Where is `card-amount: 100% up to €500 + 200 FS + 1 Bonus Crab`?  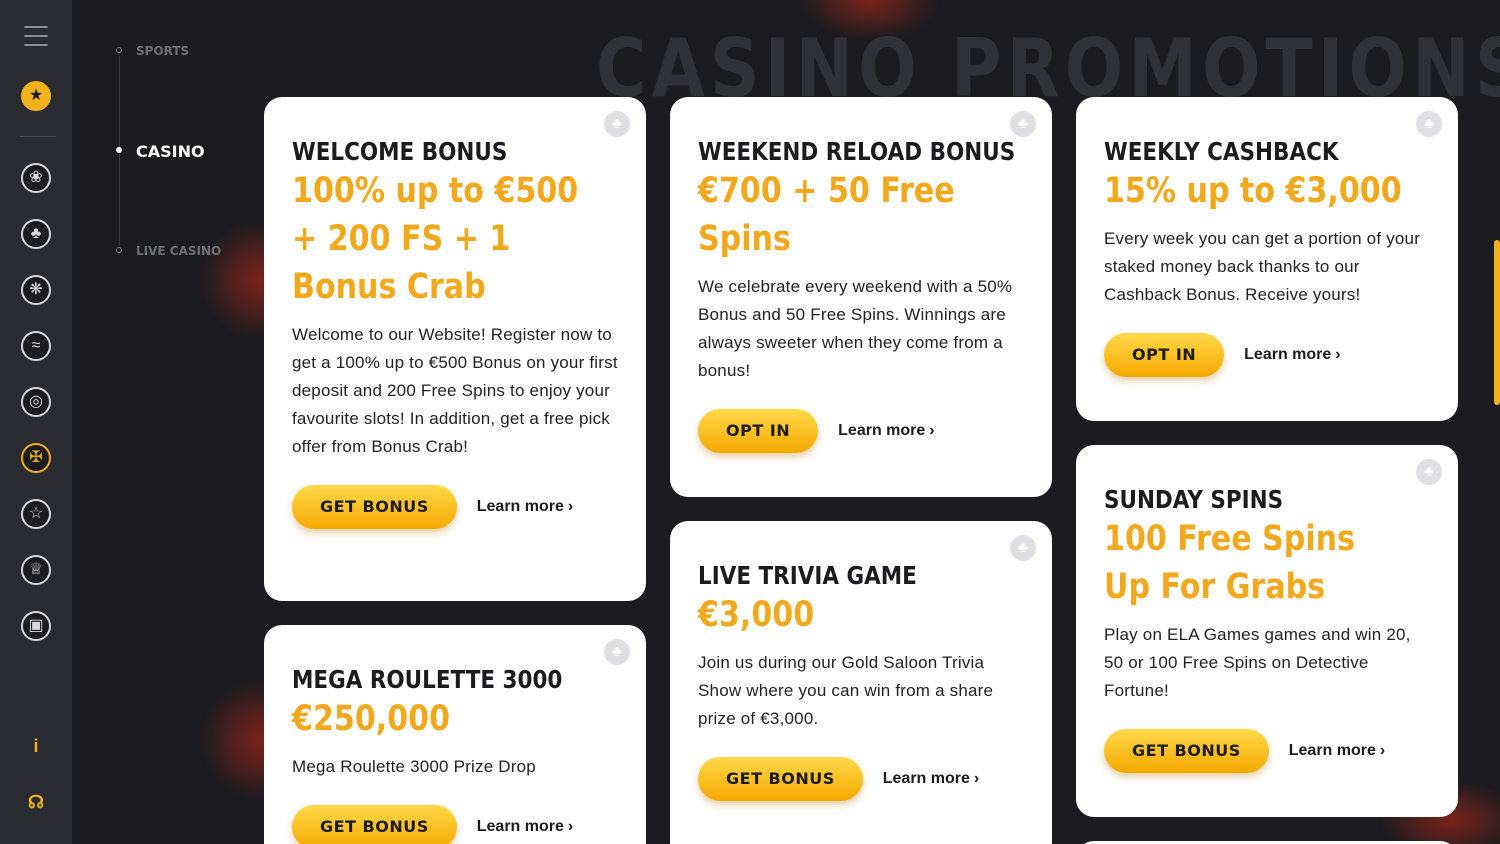 card-amount: 100% up to €500 + 200 FS + 1 Bonus Crab is located at coordinates (435, 239).